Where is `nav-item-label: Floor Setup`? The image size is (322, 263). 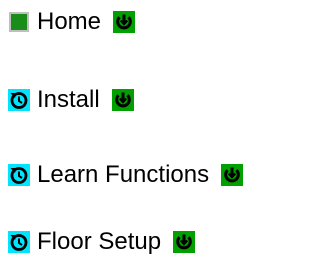 nav-item-label: Floor Setup is located at coordinates (99, 241).